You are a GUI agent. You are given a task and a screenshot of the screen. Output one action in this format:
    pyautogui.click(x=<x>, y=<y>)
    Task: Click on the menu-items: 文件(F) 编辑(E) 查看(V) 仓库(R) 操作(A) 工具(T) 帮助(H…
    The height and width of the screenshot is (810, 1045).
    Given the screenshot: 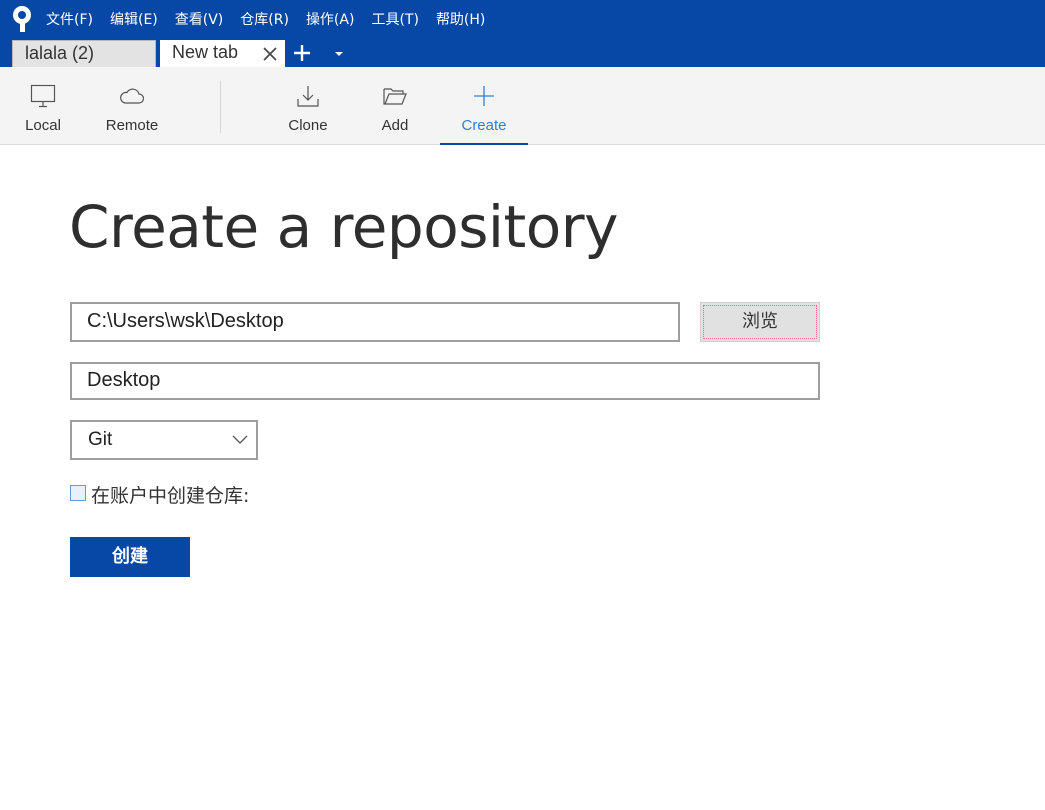 What is the action you would take?
    pyautogui.click(x=274, y=19)
    